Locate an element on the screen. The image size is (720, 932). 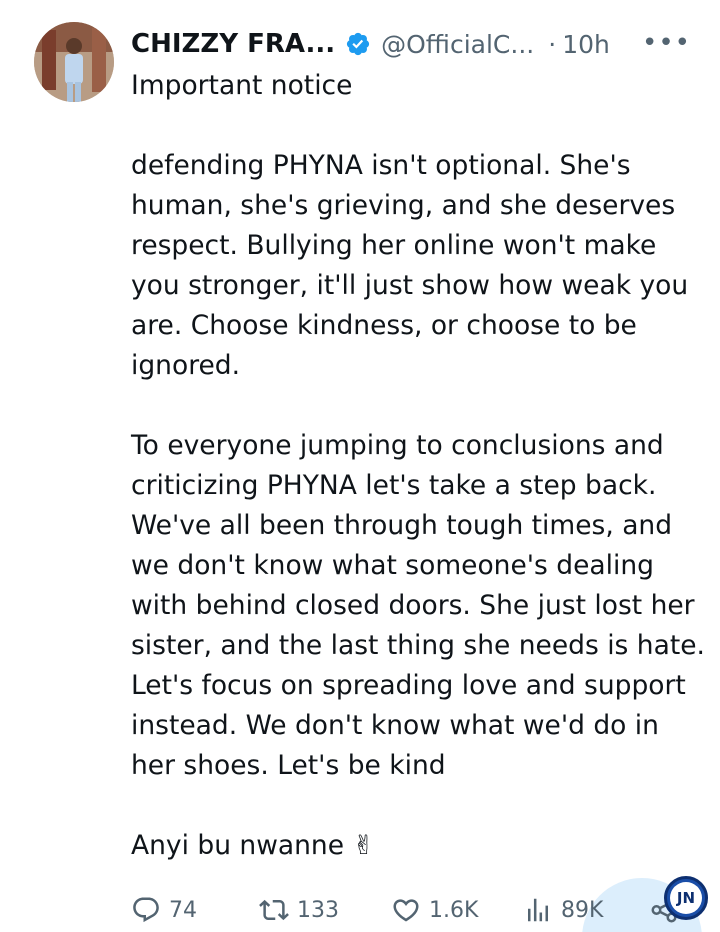
jn-logo-text: JN is located at coordinates (686, 898).